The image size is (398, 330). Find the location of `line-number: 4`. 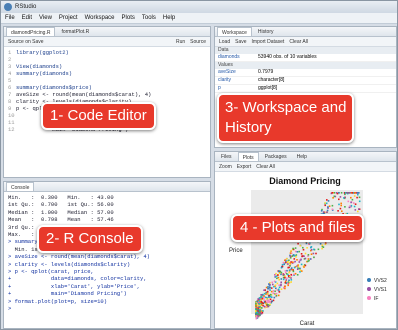

line-number: 4 is located at coordinates (10, 73).